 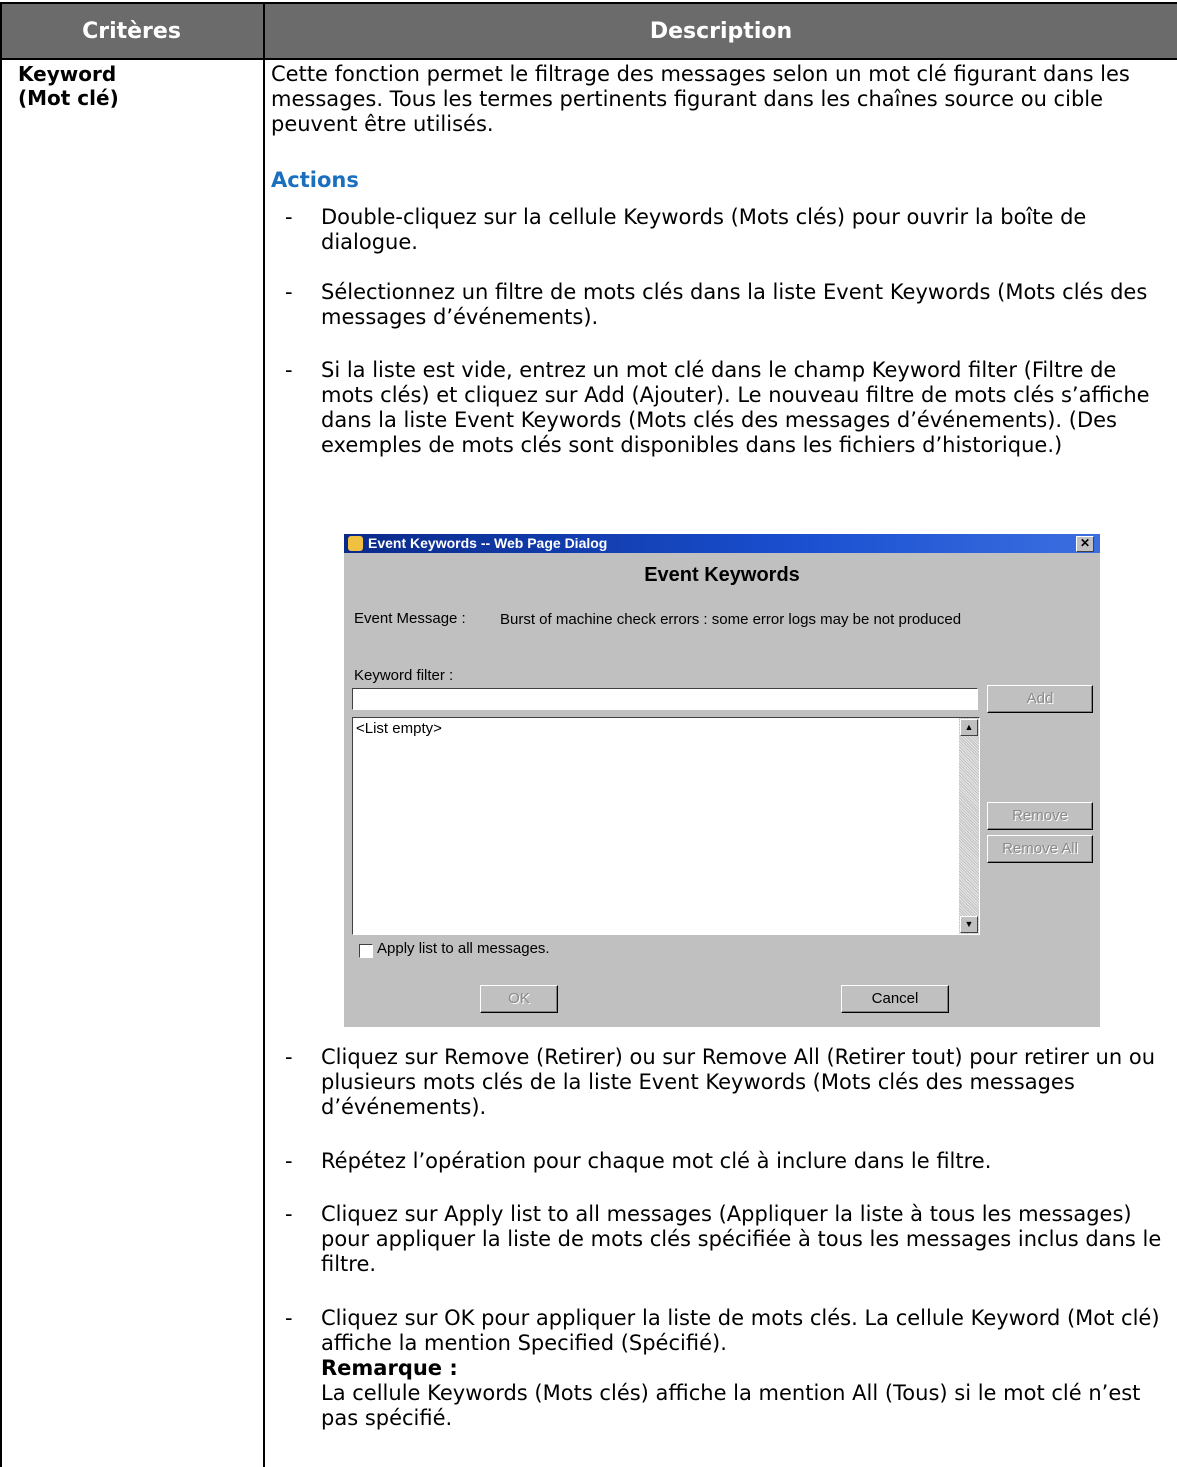 What do you see at coordinates (588, 59) in the screenshot?
I see `table-header-rule` at bounding box center [588, 59].